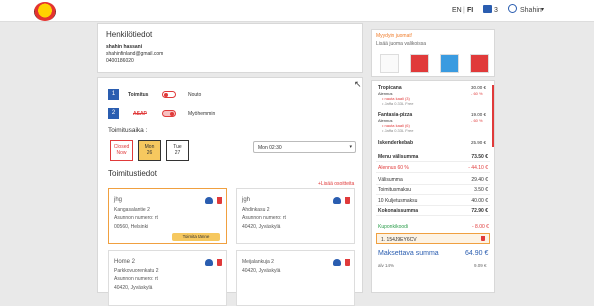 The height and width of the screenshot is (306, 594). Describe the element at coordinates (457, 10) in the screenshot. I see `lang-en: EN` at that location.